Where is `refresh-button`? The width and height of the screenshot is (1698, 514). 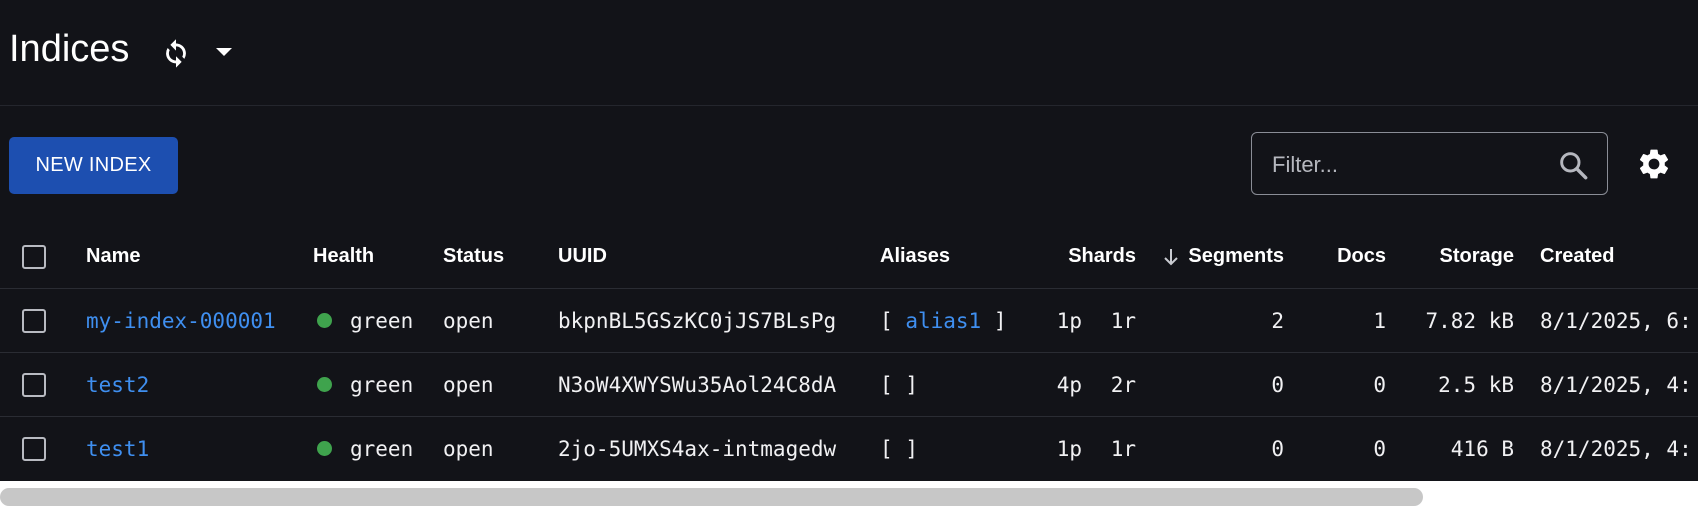 refresh-button is located at coordinates (176, 52).